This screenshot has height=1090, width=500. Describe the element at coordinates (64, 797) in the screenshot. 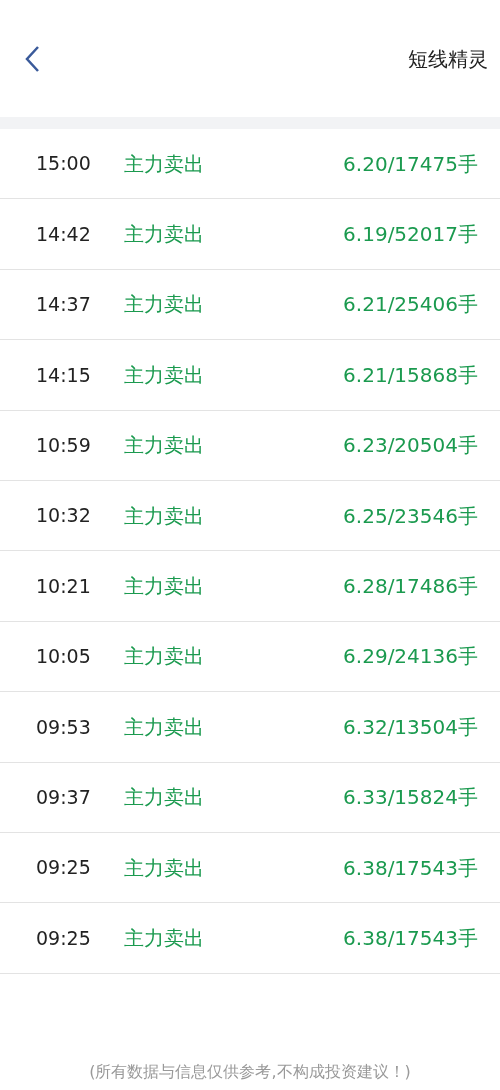

I see `time-cell-text: 09:37` at that location.